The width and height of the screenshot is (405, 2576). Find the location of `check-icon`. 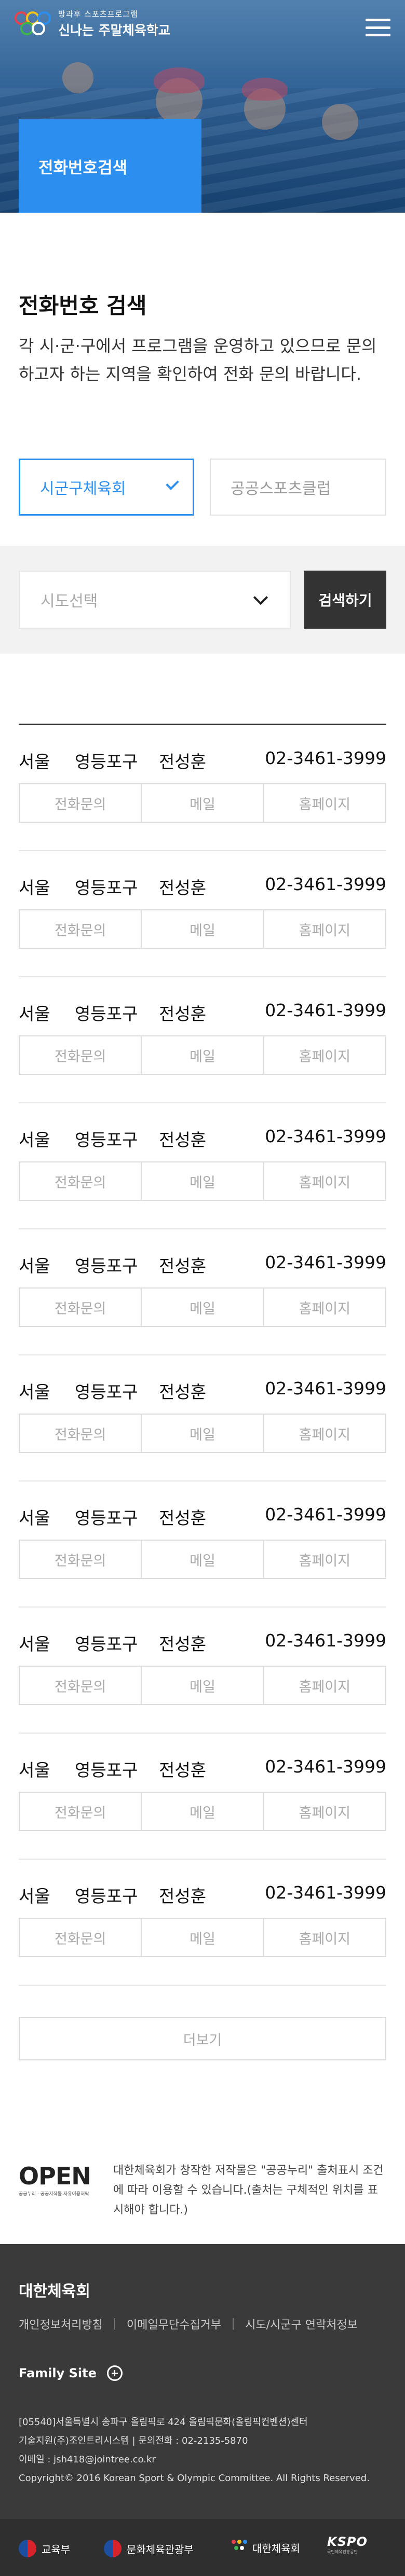

check-icon is located at coordinates (173, 483).